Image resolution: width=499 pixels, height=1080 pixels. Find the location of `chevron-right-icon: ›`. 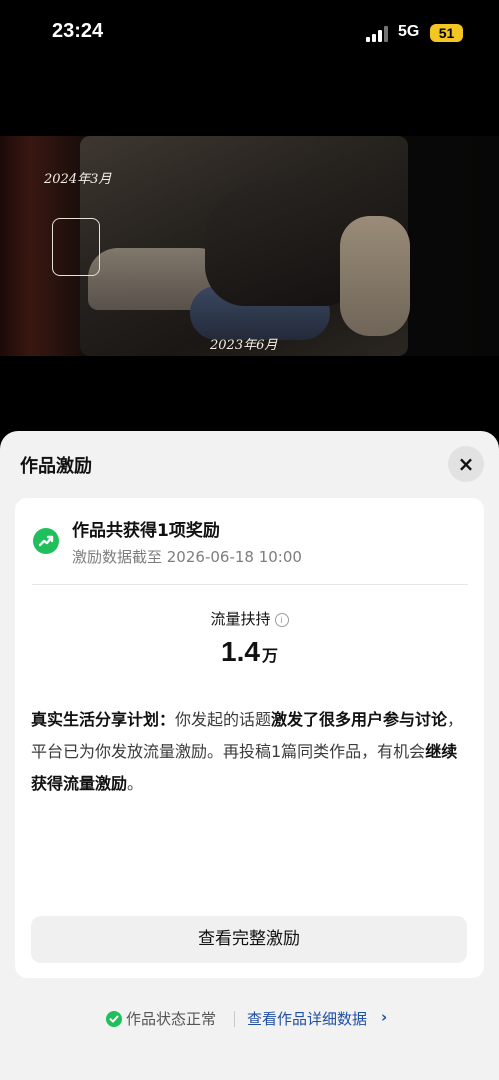

chevron-right-icon: › is located at coordinates (384, 1017).